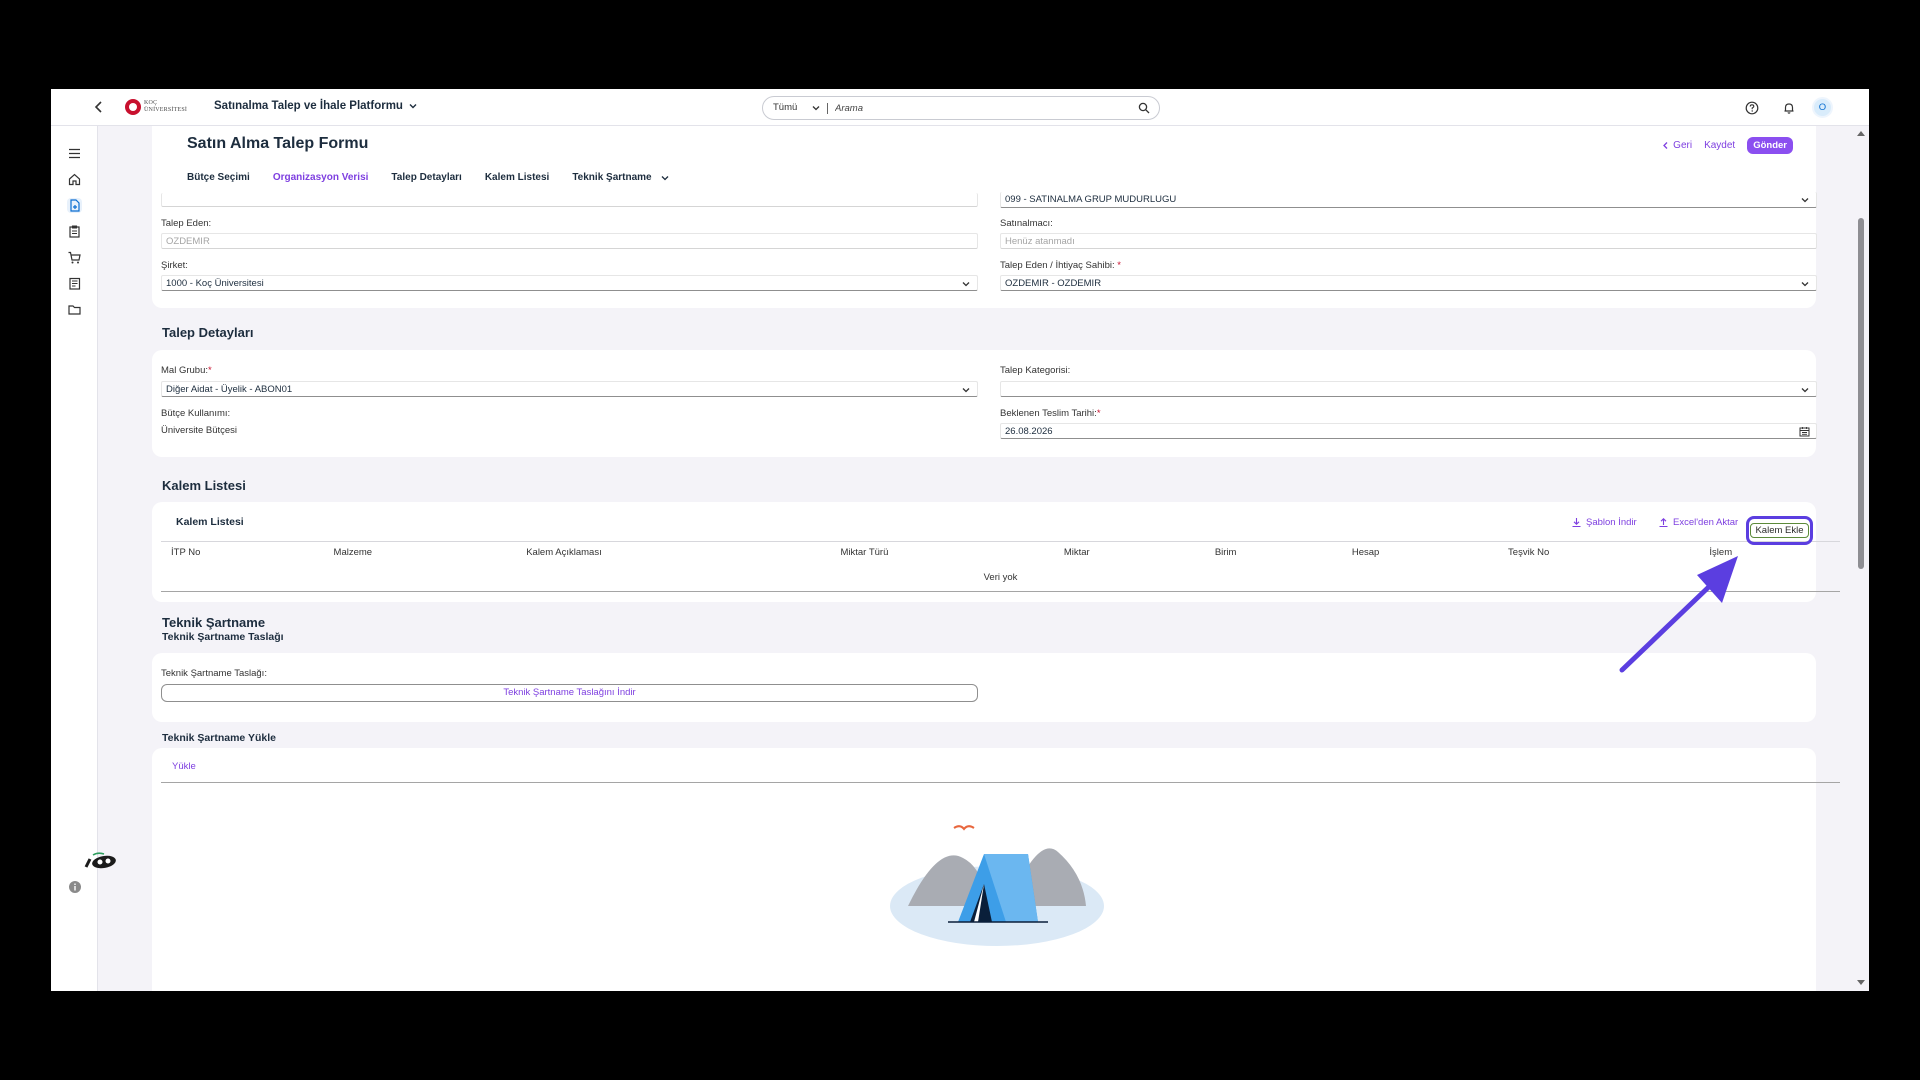 The image size is (1920, 1080). I want to click on tab-label: Bütçe Seçimi, so click(218, 177).